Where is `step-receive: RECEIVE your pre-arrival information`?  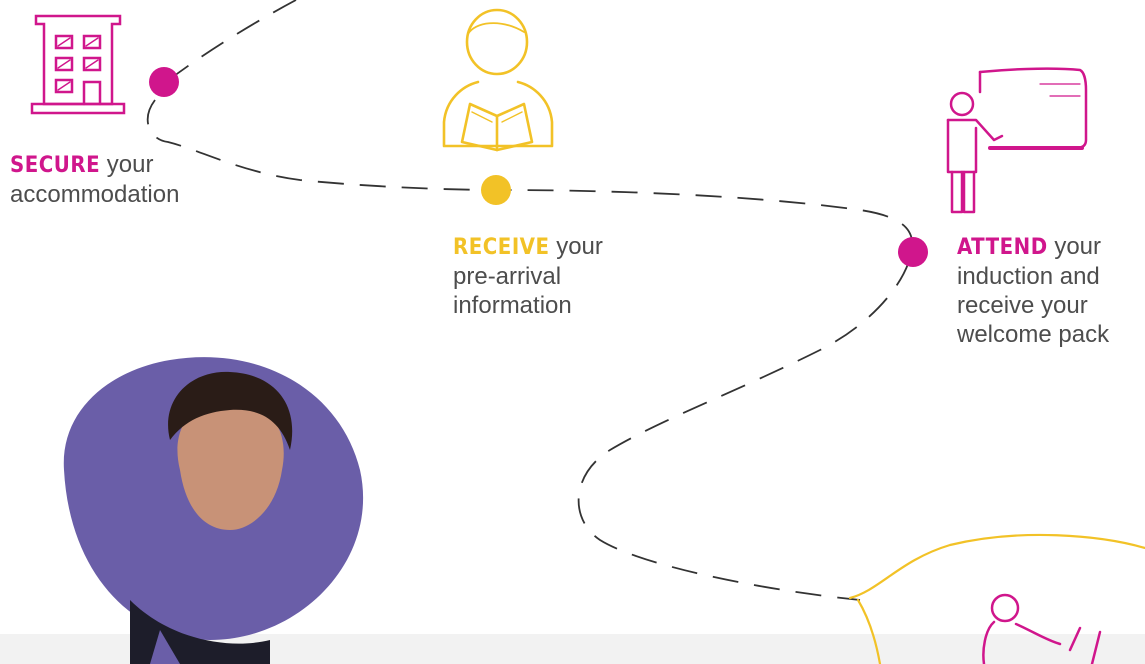 step-receive: RECEIVE your pre-arrival information is located at coordinates (553, 276).